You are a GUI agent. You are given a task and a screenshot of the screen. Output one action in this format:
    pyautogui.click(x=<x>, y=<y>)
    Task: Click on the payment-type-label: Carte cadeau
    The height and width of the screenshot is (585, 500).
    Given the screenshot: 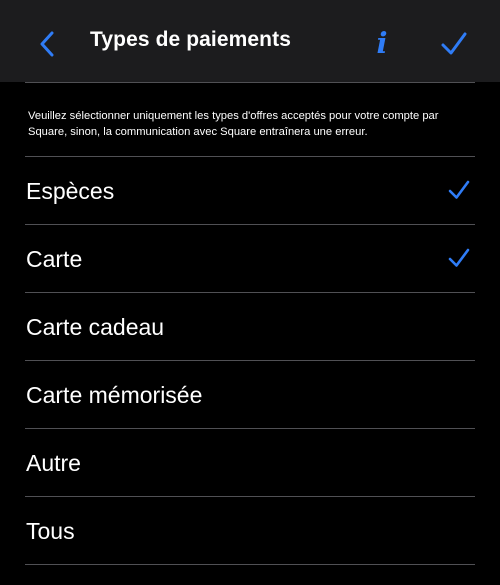 What is the action you would take?
    pyautogui.click(x=95, y=327)
    